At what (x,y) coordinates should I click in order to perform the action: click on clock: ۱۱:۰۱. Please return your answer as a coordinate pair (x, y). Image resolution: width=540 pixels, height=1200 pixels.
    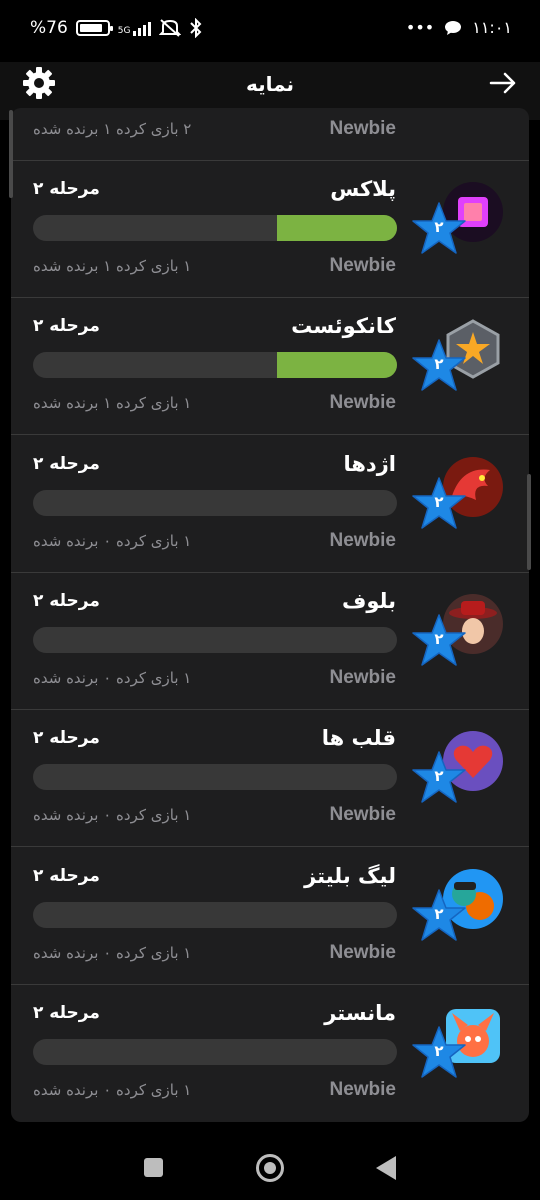
    Looking at the image, I should click on (492, 27).